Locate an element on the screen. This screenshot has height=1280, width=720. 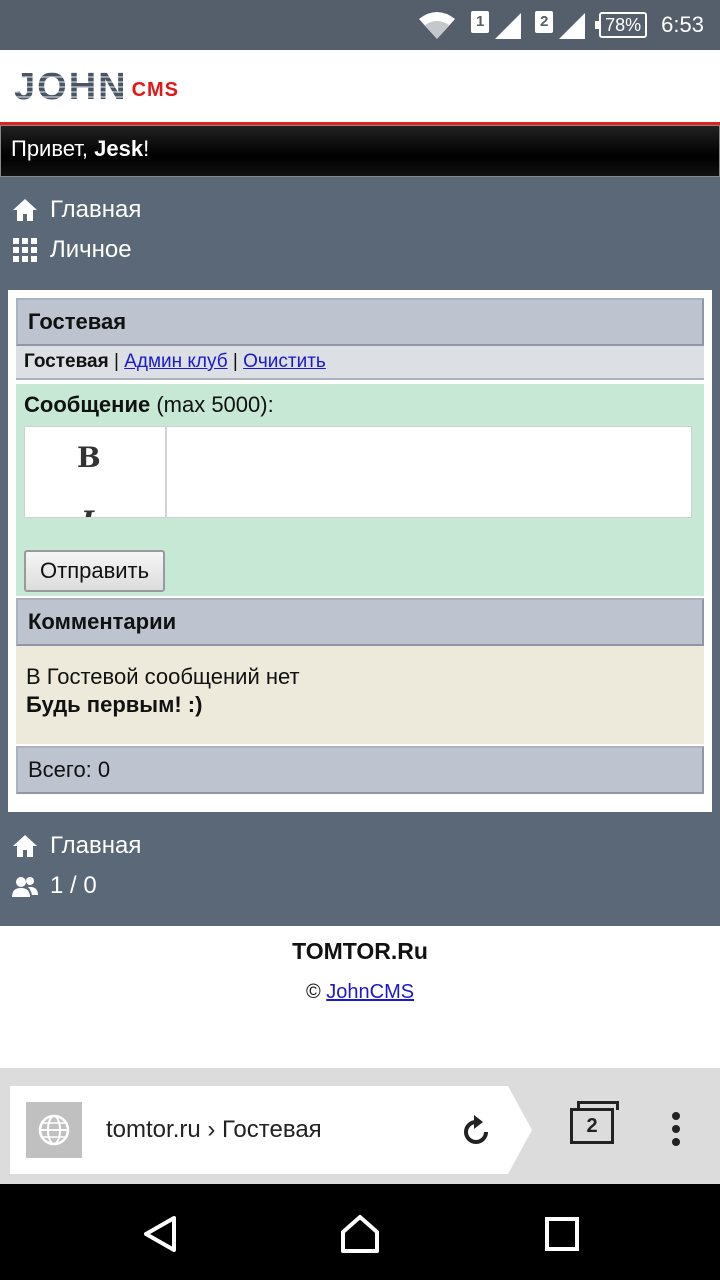
sim-2-label: 2 is located at coordinates (544, 22).